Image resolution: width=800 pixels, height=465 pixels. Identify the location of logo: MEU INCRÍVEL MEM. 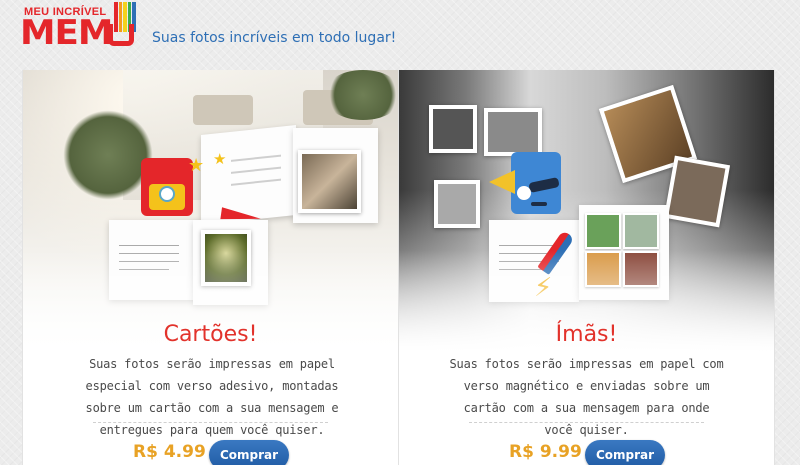
(78, 28).